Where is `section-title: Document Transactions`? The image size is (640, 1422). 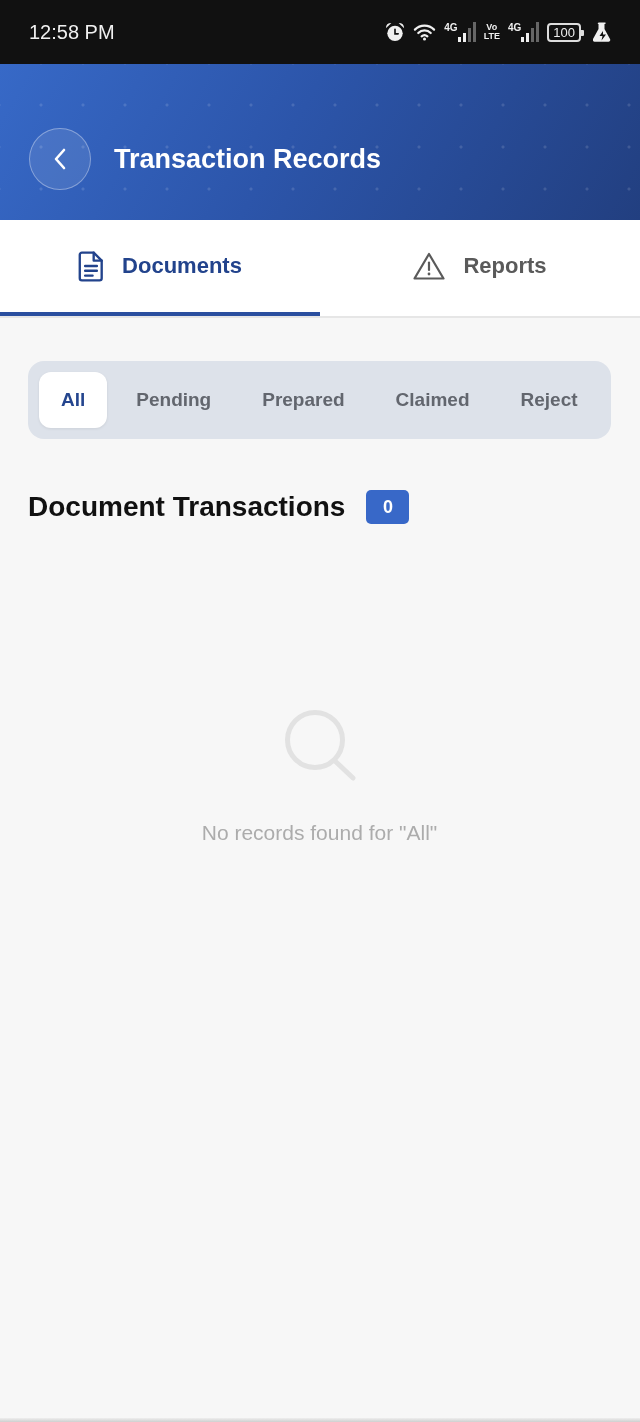
section-title: Document Transactions is located at coordinates (187, 507).